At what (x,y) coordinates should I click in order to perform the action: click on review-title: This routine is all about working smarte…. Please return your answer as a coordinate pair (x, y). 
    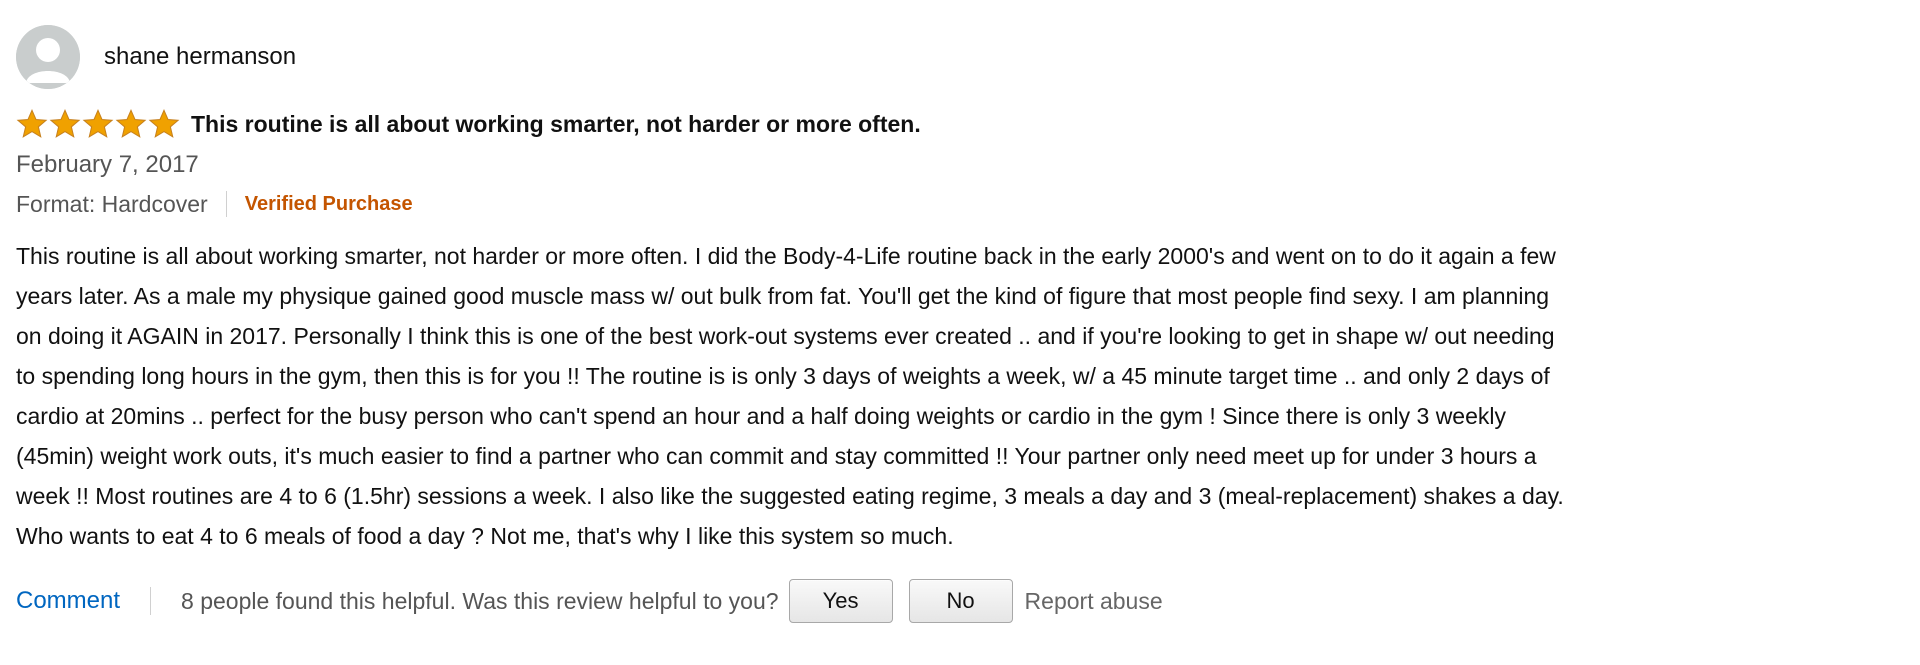
    Looking at the image, I should click on (556, 124).